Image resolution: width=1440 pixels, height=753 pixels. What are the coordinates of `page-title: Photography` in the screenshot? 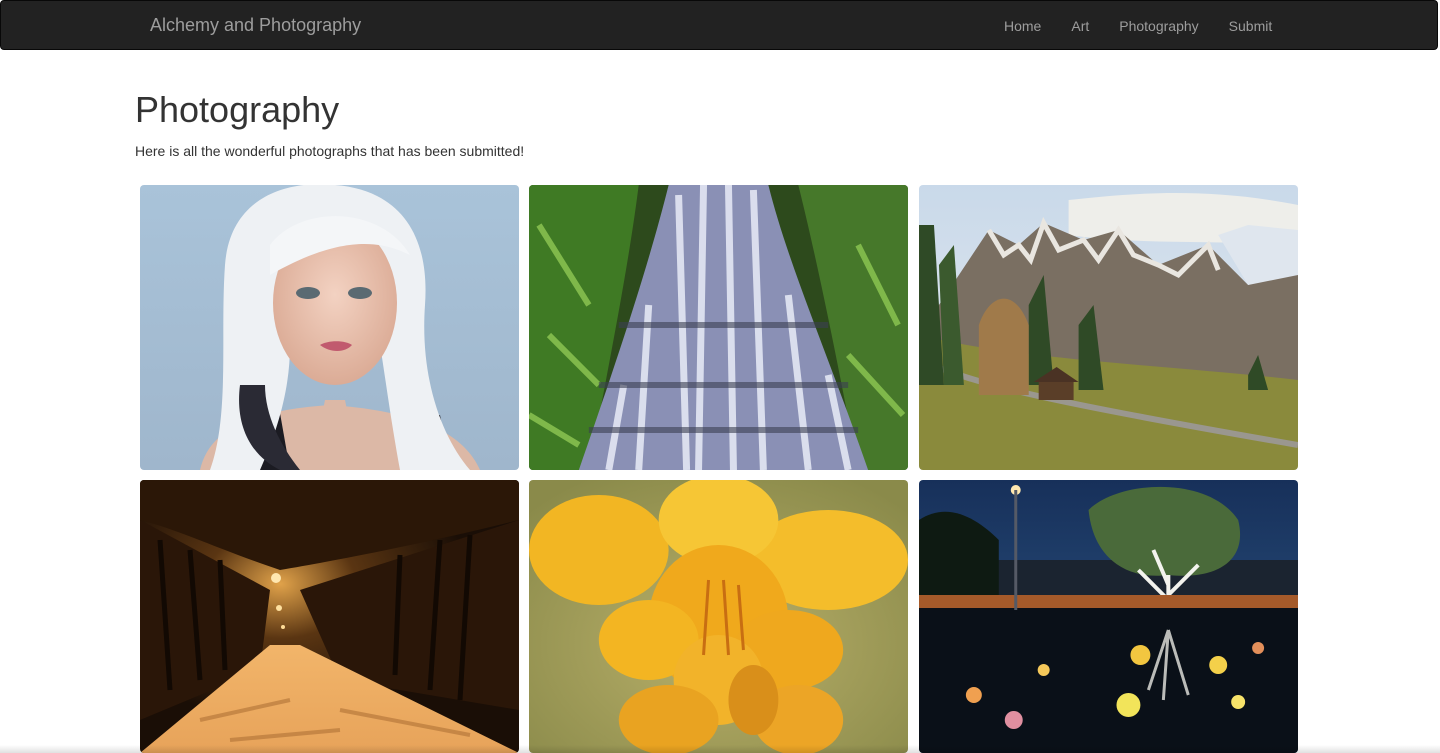 It's located at (237, 109).